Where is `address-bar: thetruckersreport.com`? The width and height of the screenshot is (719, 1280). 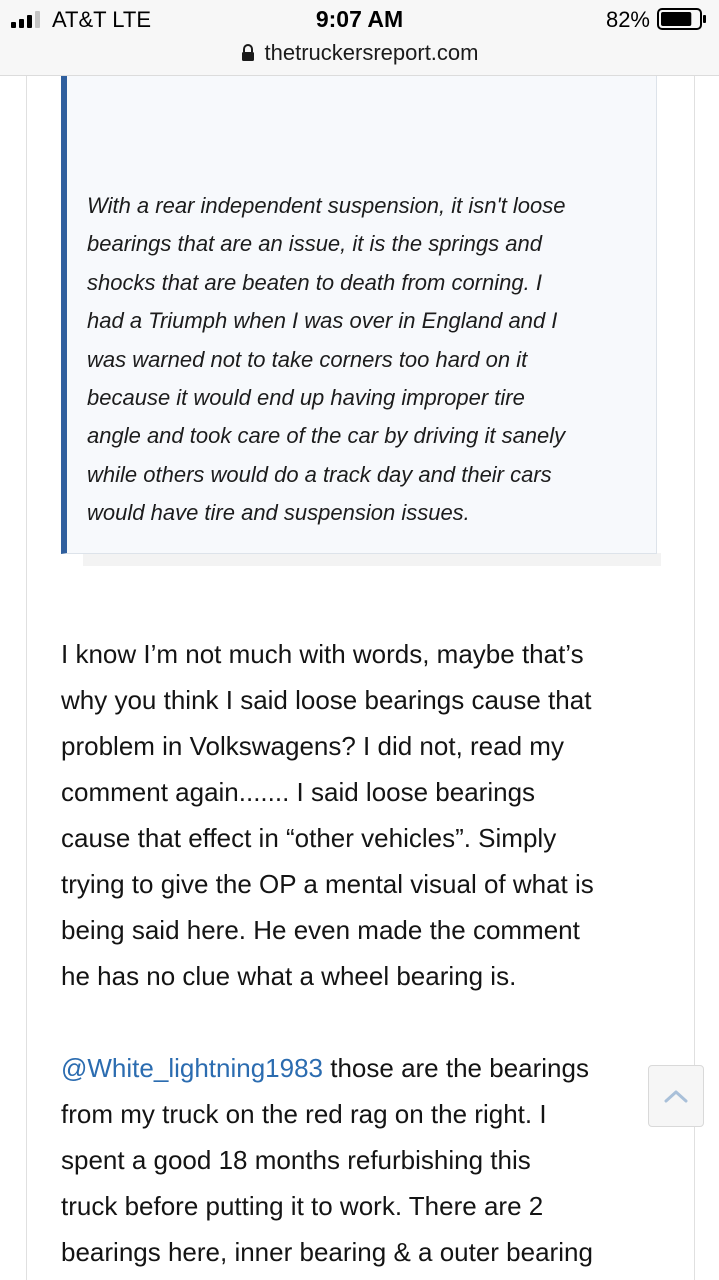 address-bar: thetruckersreport.com is located at coordinates (359, 53).